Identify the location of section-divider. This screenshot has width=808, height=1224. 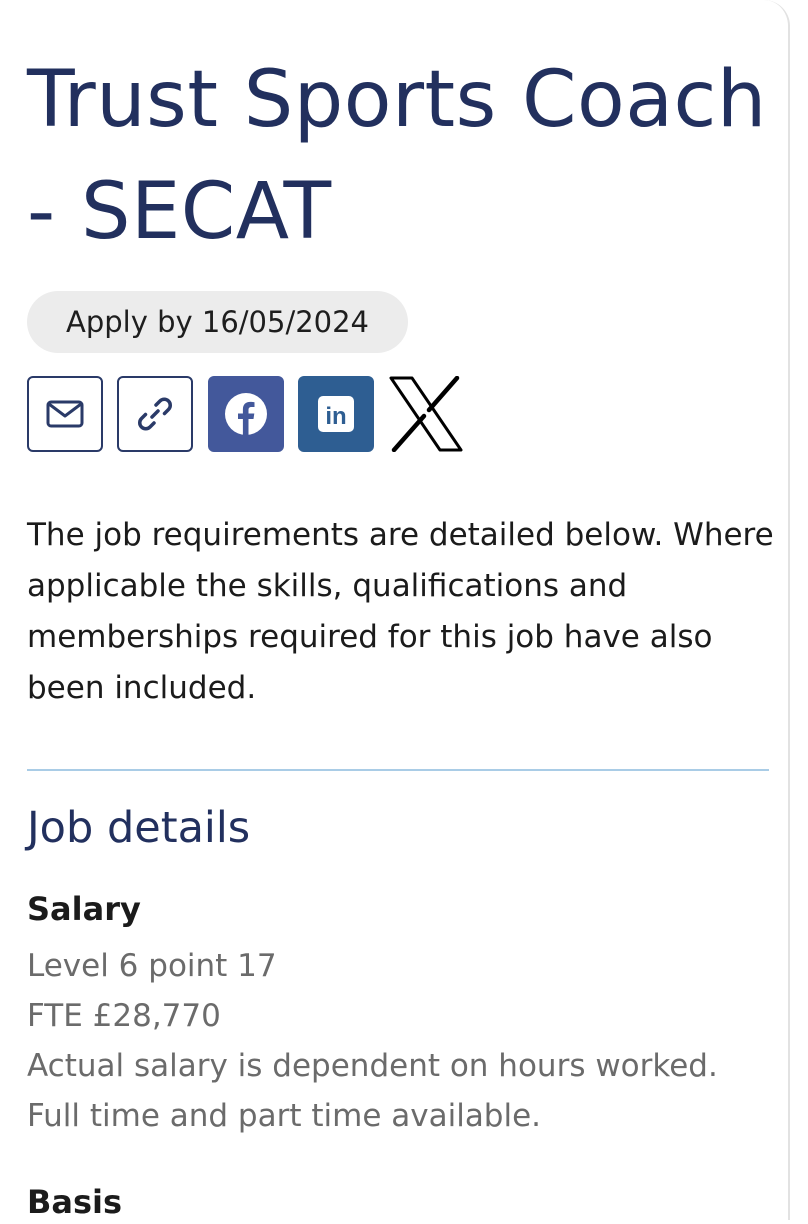
(398, 770).